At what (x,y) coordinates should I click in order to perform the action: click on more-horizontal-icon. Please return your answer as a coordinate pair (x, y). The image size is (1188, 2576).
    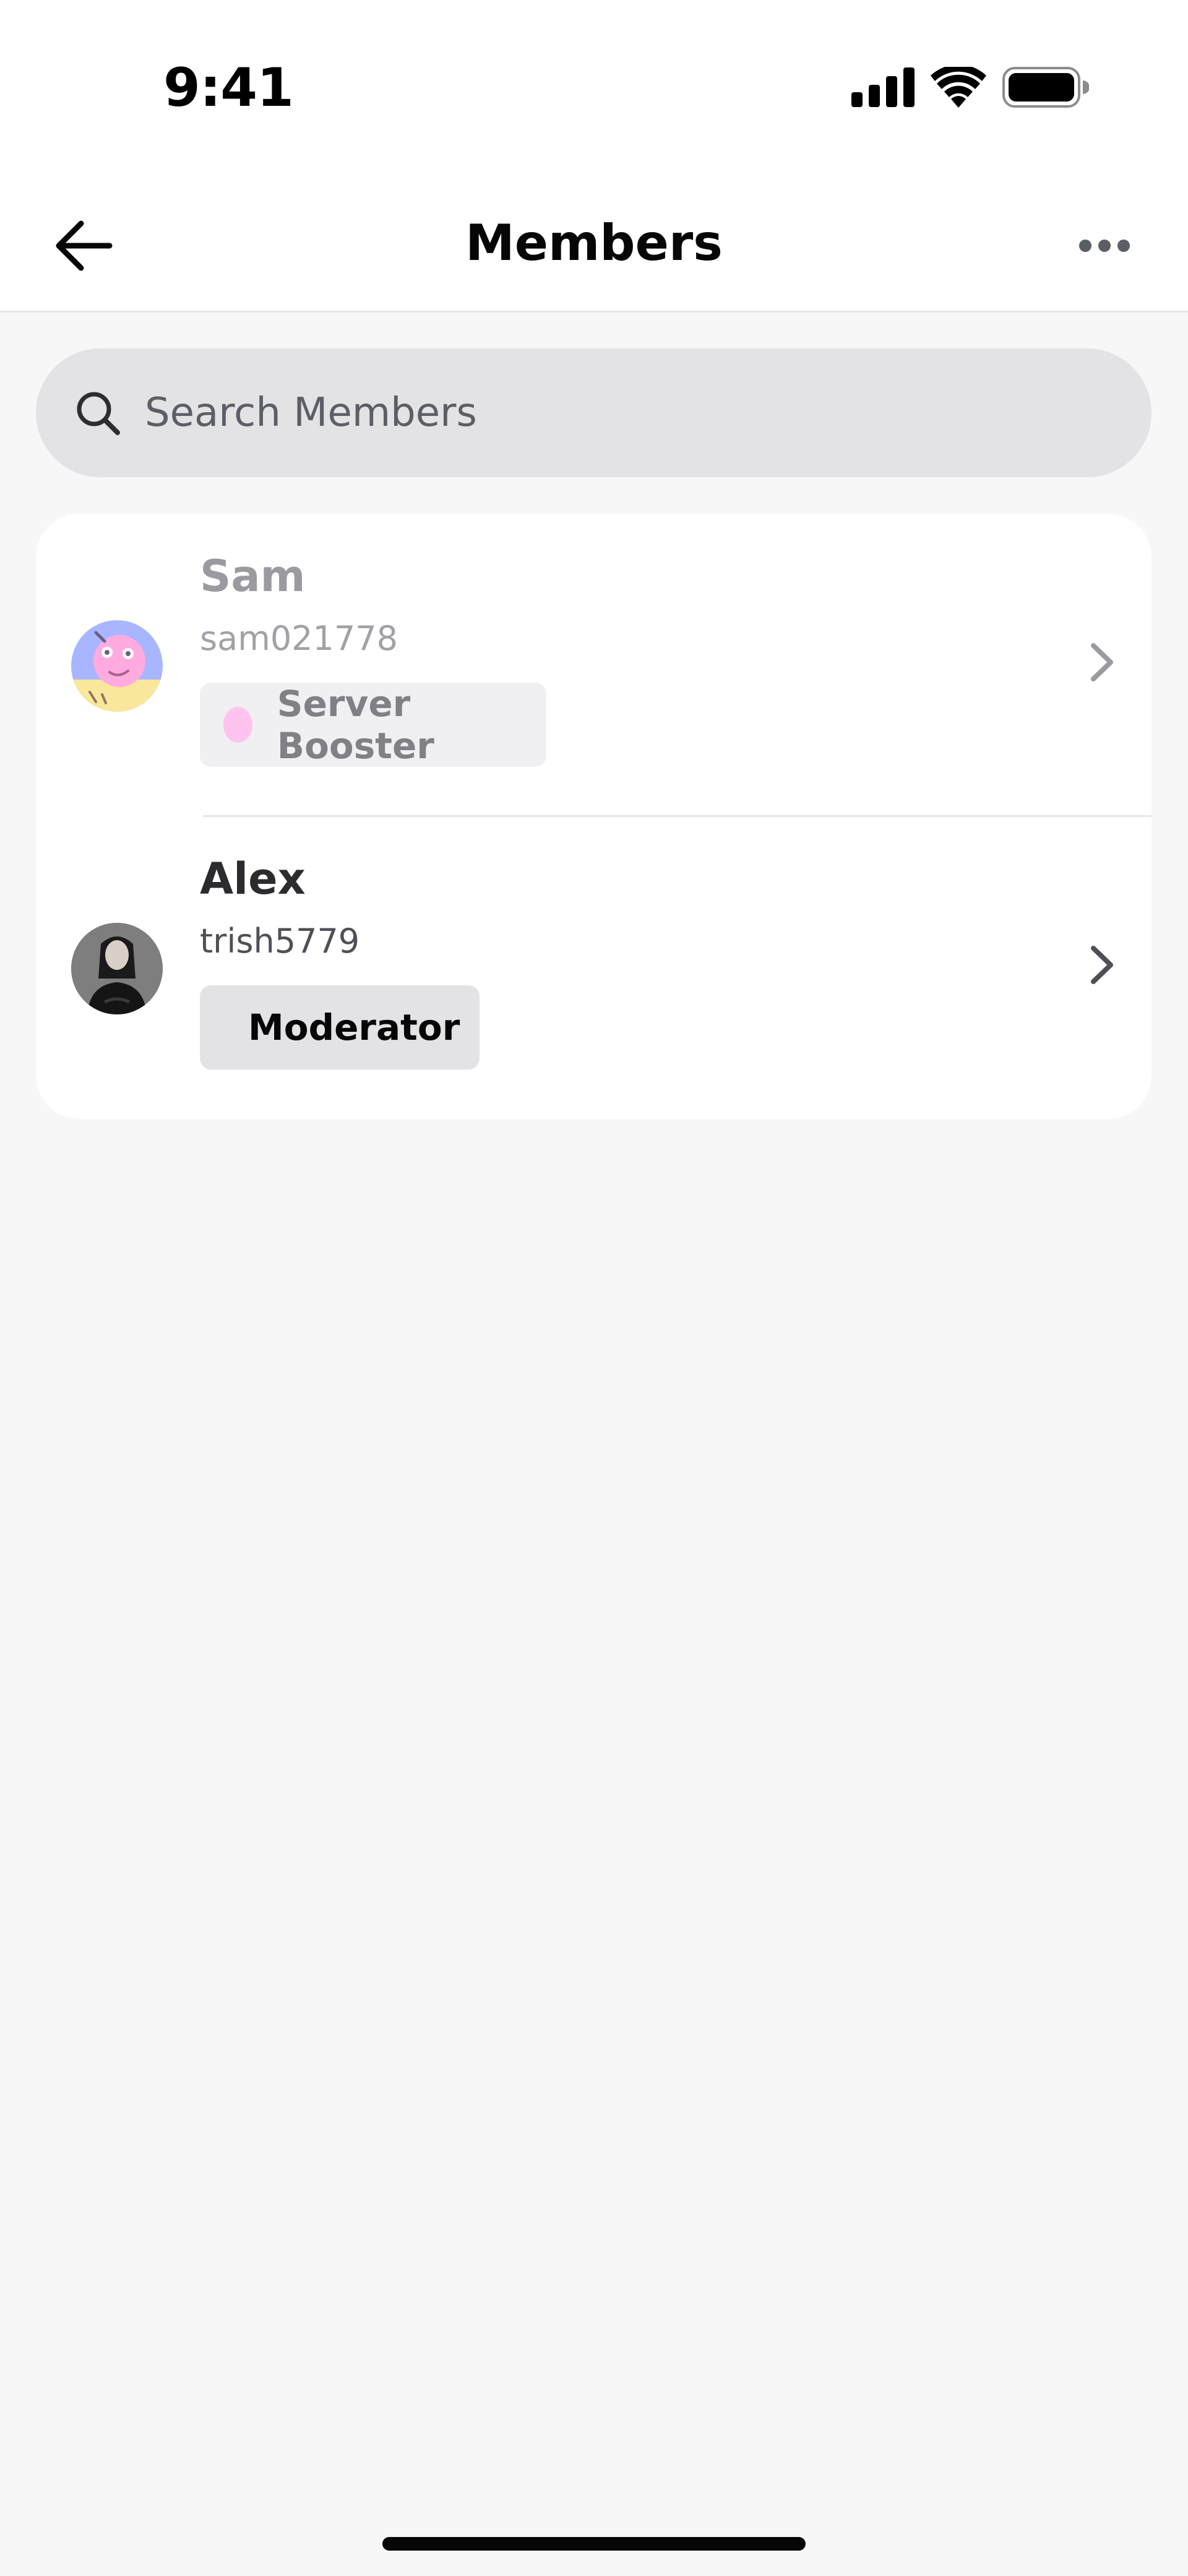
    Looking at the image, I should click on (1104, 246).